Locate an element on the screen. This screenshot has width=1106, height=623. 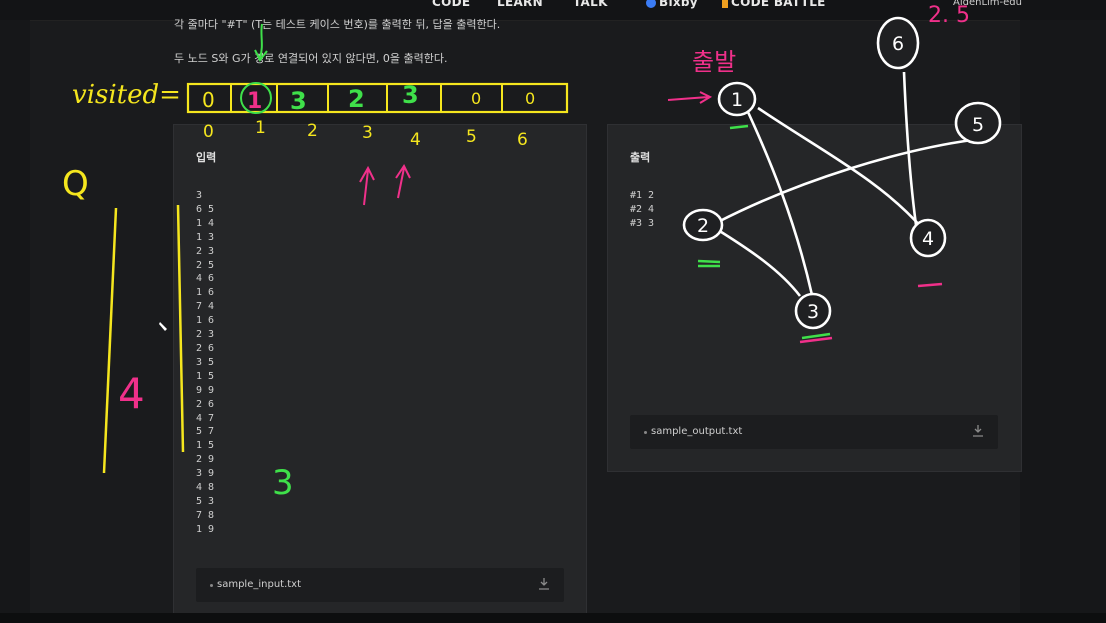
right-gutter is located at coordinates (1063, 316).